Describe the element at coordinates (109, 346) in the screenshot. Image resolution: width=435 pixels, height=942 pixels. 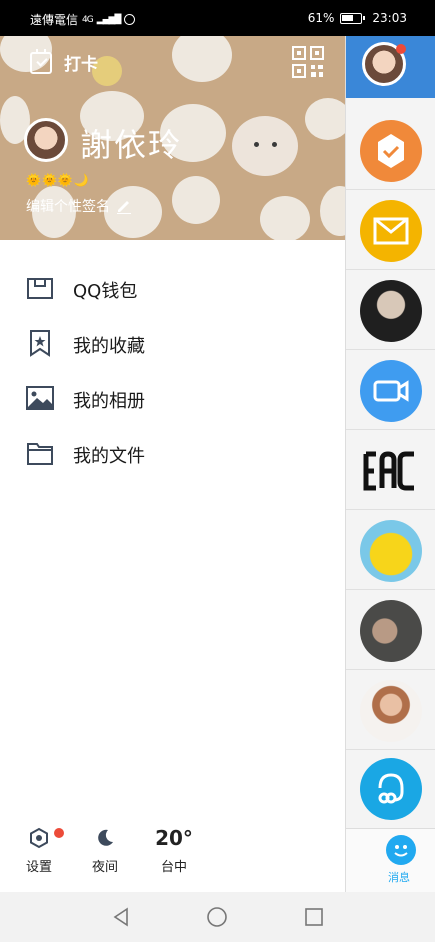
I see `menu-item-label: 我的收藏` at that location.